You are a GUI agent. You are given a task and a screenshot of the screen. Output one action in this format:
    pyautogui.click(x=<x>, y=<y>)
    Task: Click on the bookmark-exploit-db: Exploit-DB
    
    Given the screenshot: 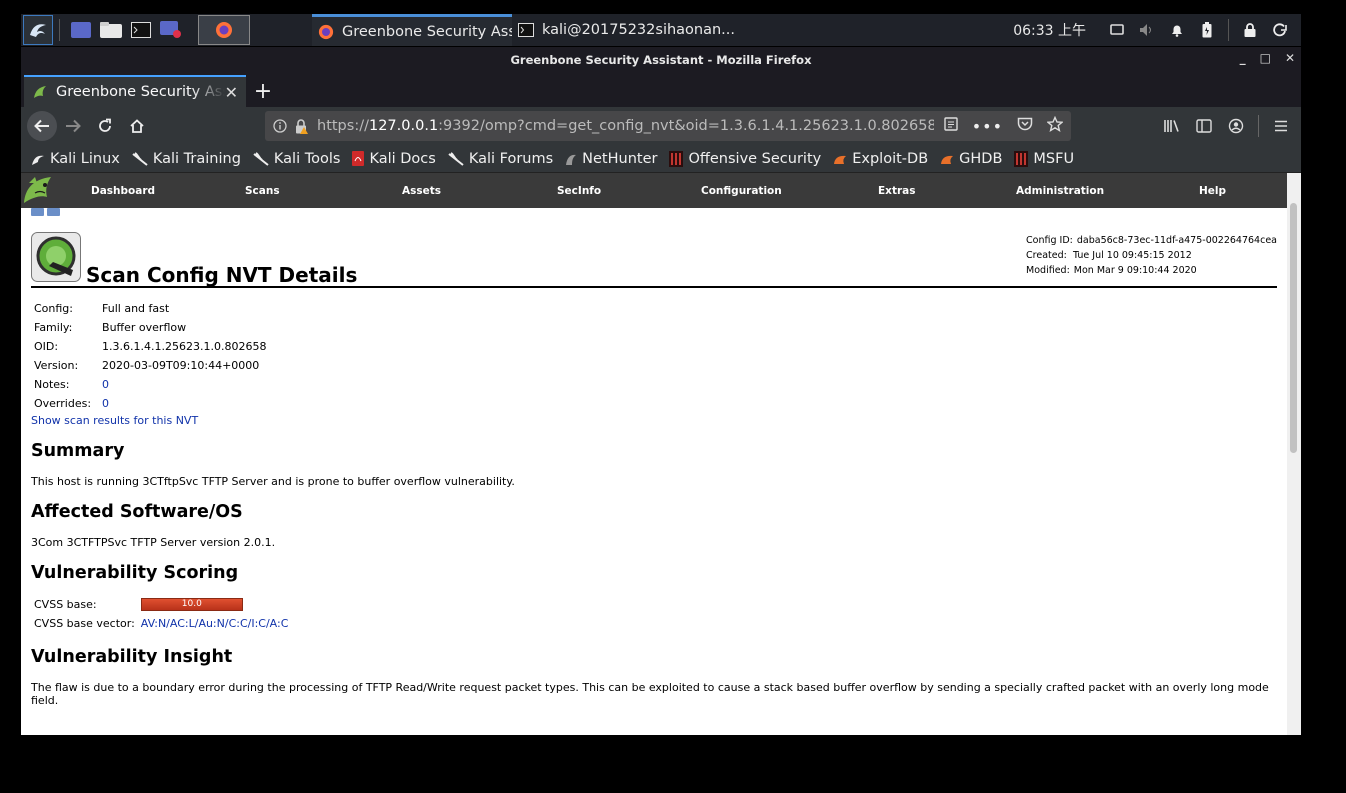 What is the action you would take?
    pyautogui.click(x=880, y=159)
    